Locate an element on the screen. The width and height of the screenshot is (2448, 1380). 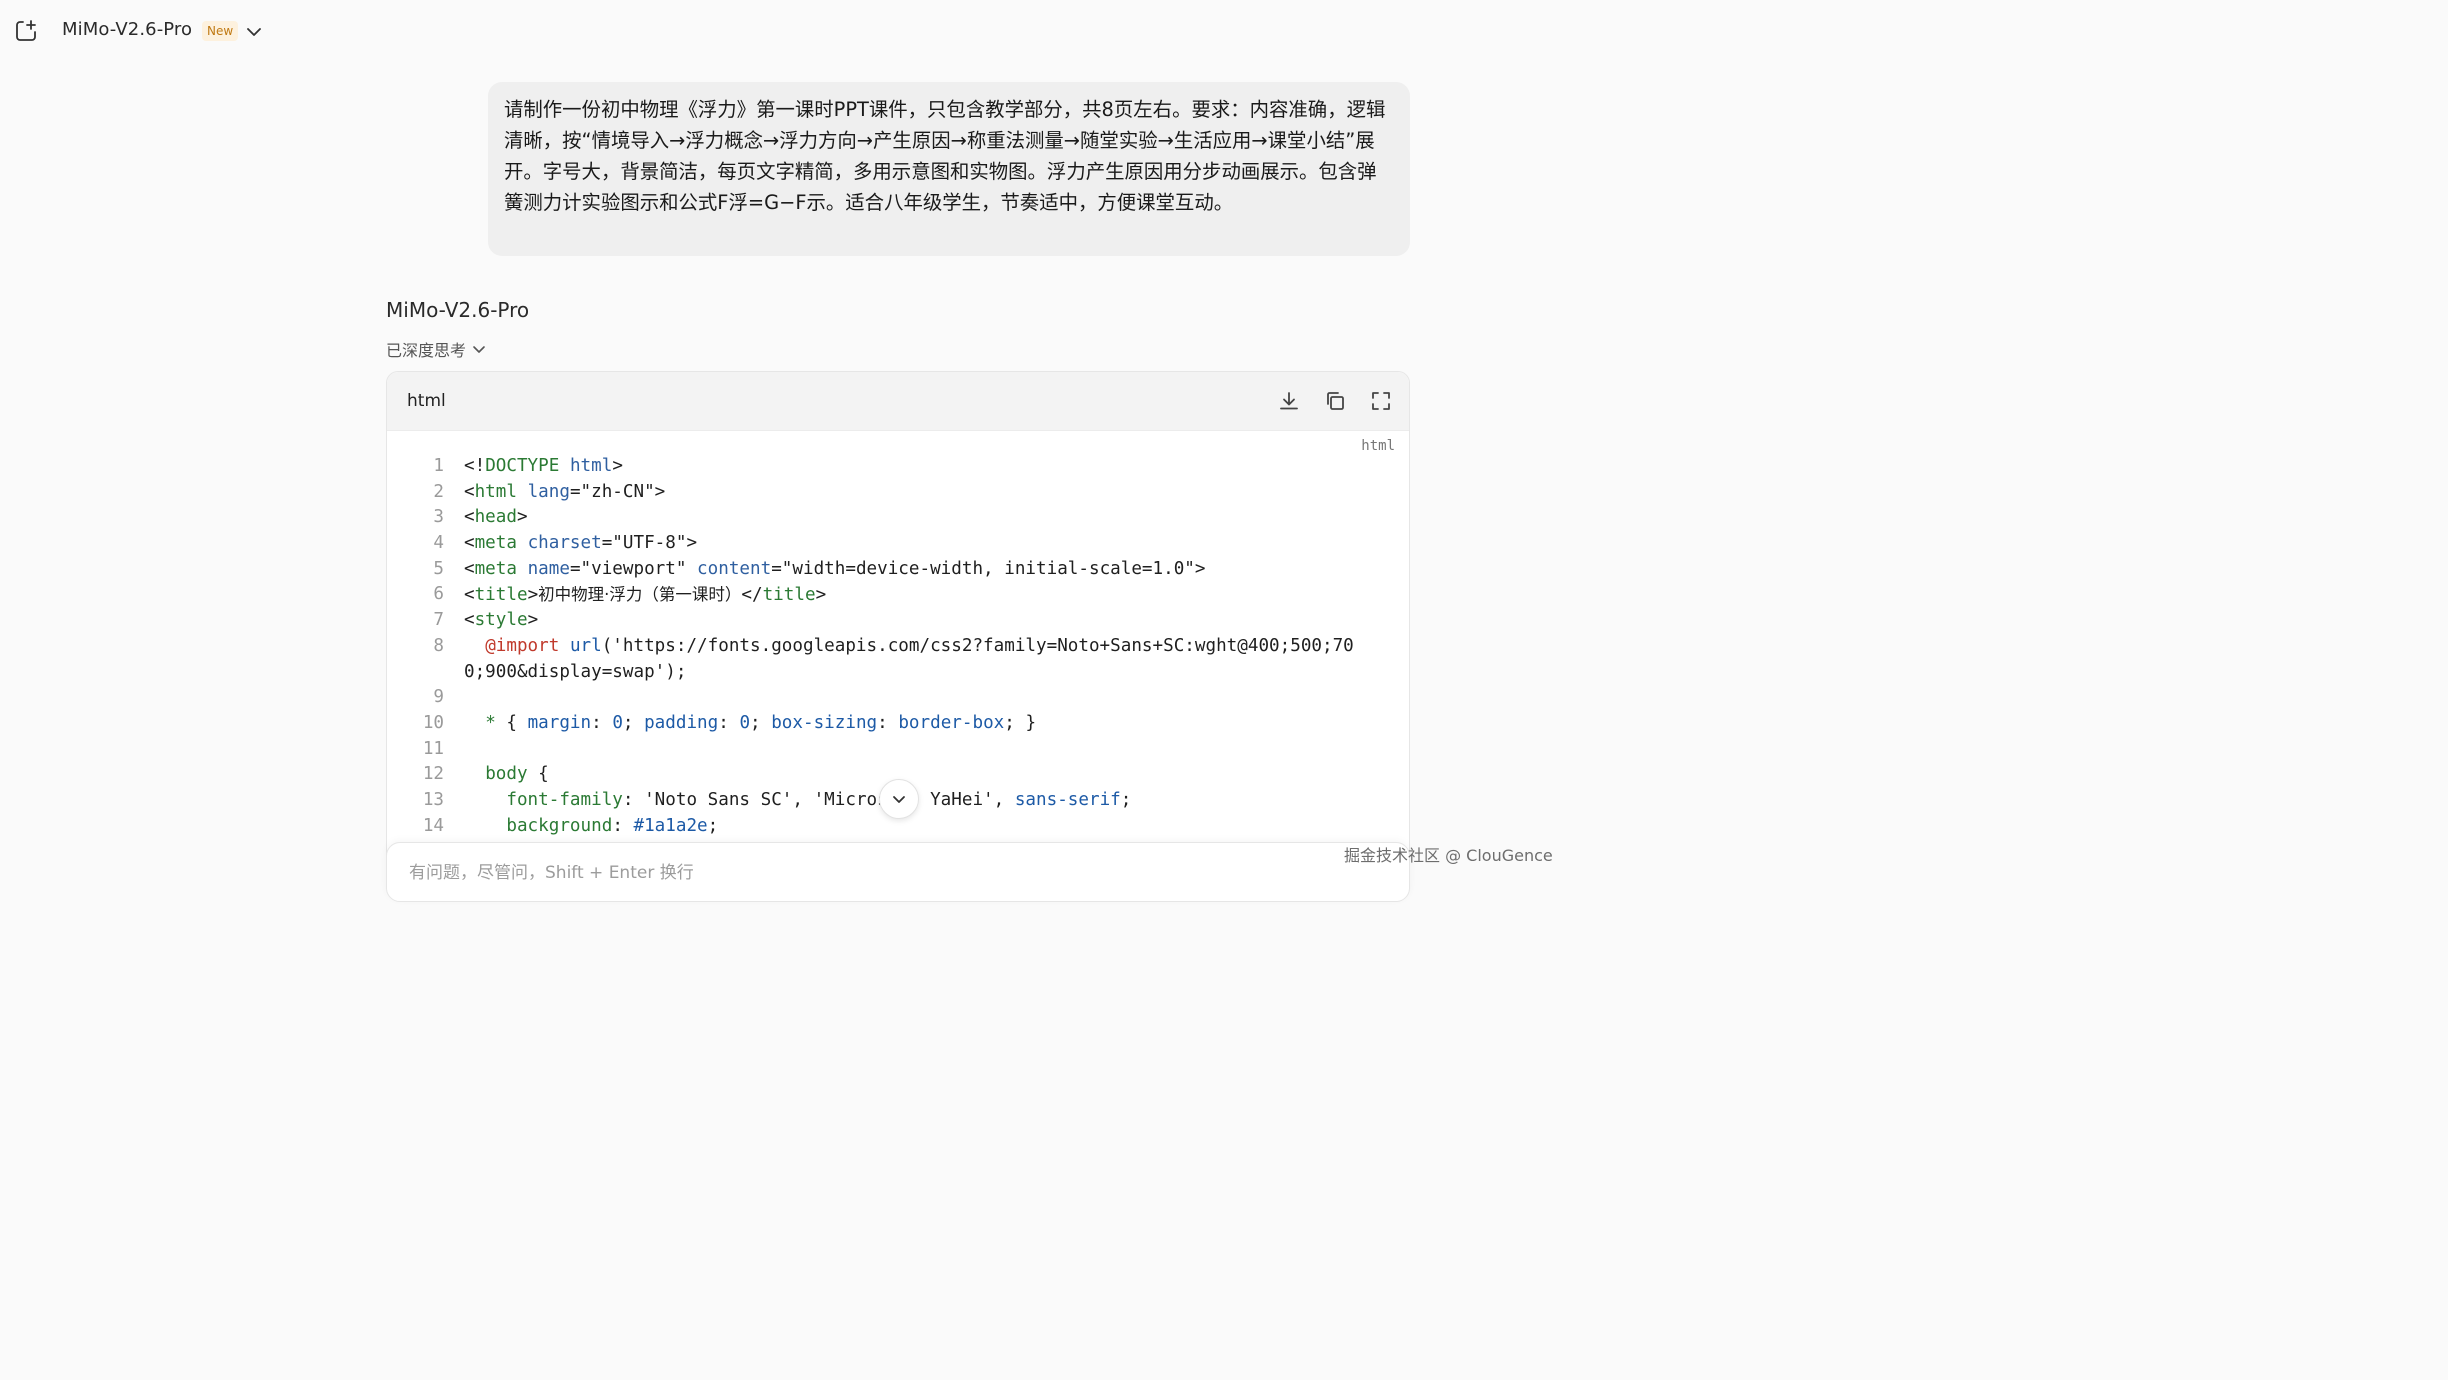
code-token: background is located at coordinates (559, 825).